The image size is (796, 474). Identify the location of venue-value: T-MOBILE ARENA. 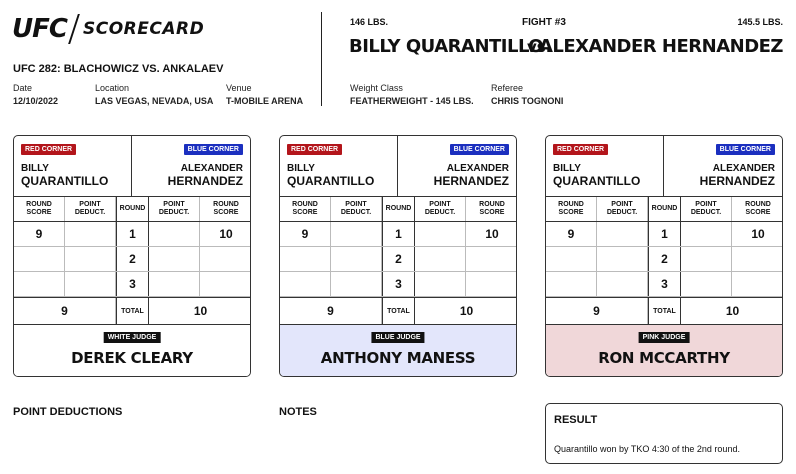
(265, 101).